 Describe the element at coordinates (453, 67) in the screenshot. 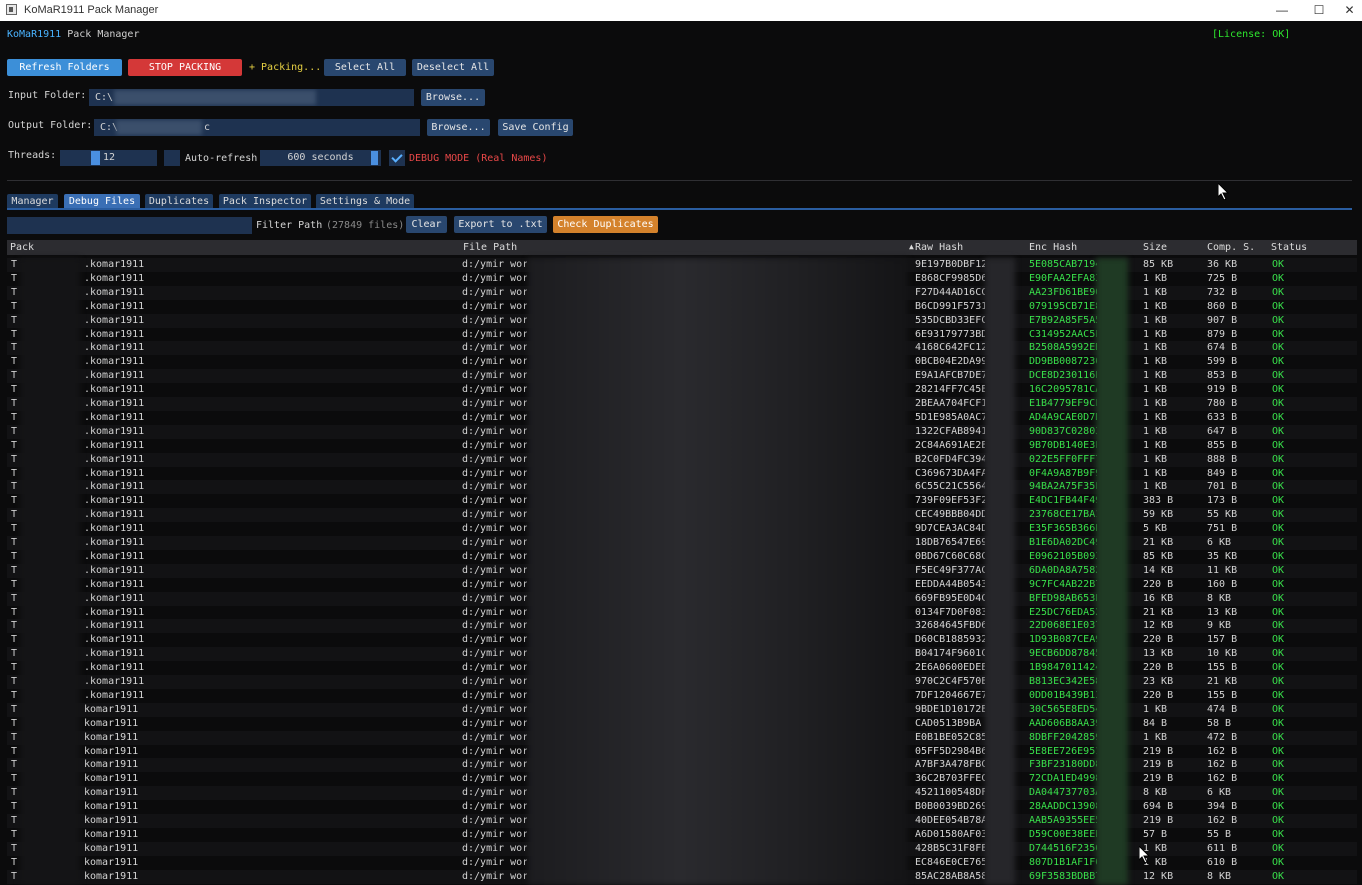

I see `deselect-all-button: Deselect All` at that location.